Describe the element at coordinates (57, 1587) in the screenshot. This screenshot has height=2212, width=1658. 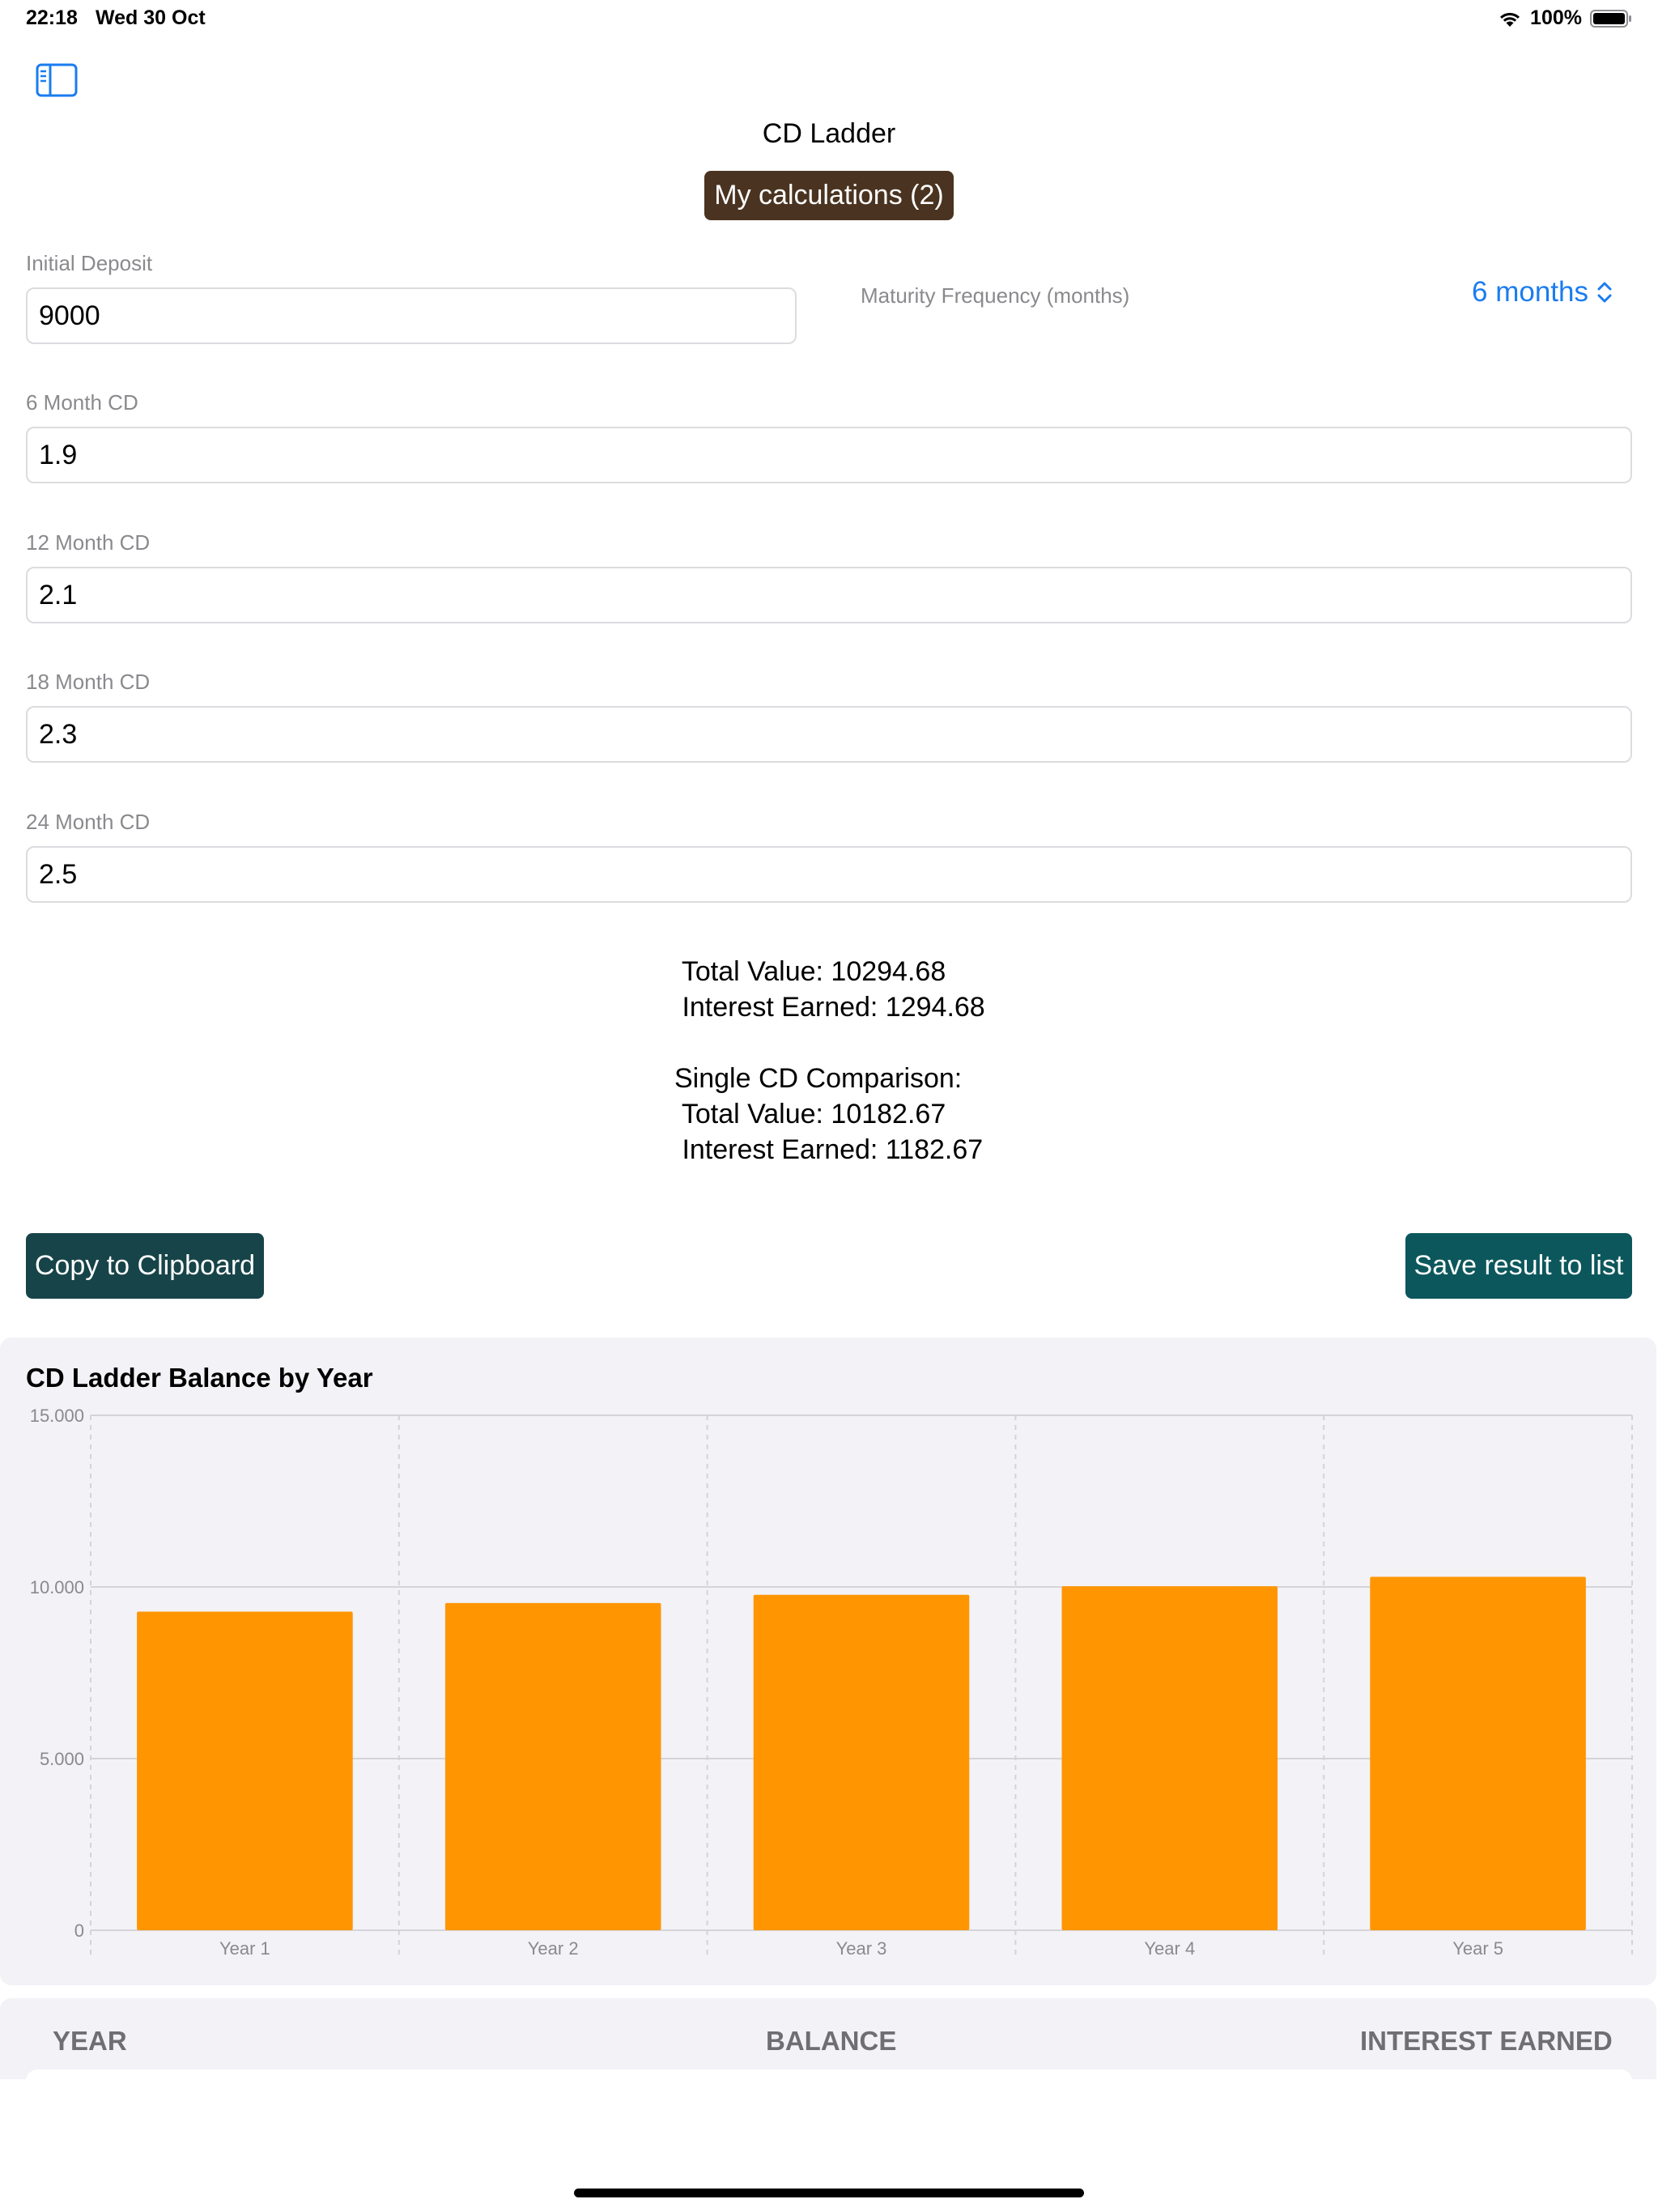
I see `y-tick-label: 10.000` at that location.